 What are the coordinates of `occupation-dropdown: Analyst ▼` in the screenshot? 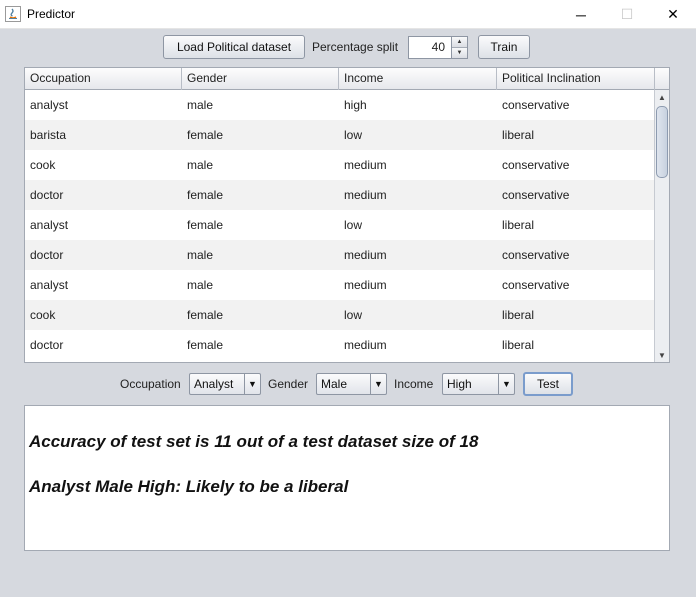 It's located at (225, 384).